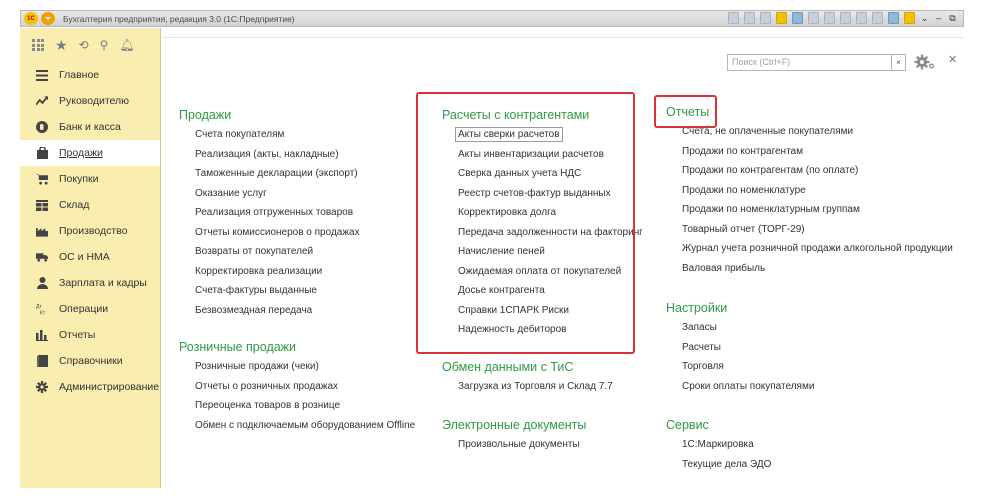 The height and width of the screenshot is (501, 989). Describe the element at coordinates (277, 155) in the screenshot. I see `menu-link: Реализация (акты, накладные)` at that location.